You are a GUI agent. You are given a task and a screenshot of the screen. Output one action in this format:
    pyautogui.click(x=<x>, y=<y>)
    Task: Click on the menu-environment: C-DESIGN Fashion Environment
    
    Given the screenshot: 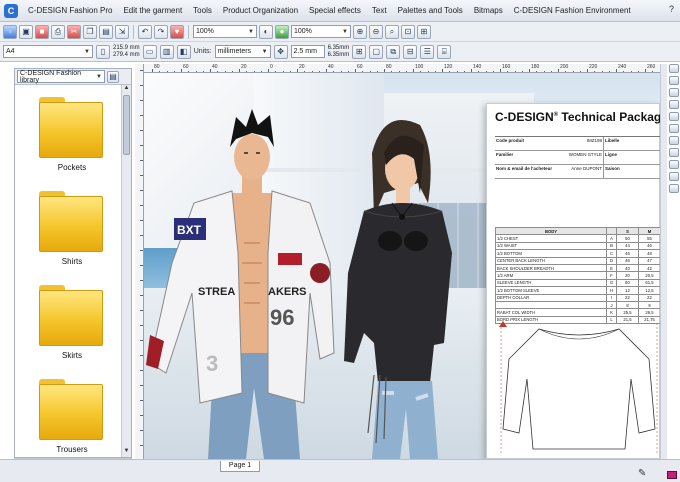 What is the action you would take?
    pyautogui.click(x=572, y=10)
    